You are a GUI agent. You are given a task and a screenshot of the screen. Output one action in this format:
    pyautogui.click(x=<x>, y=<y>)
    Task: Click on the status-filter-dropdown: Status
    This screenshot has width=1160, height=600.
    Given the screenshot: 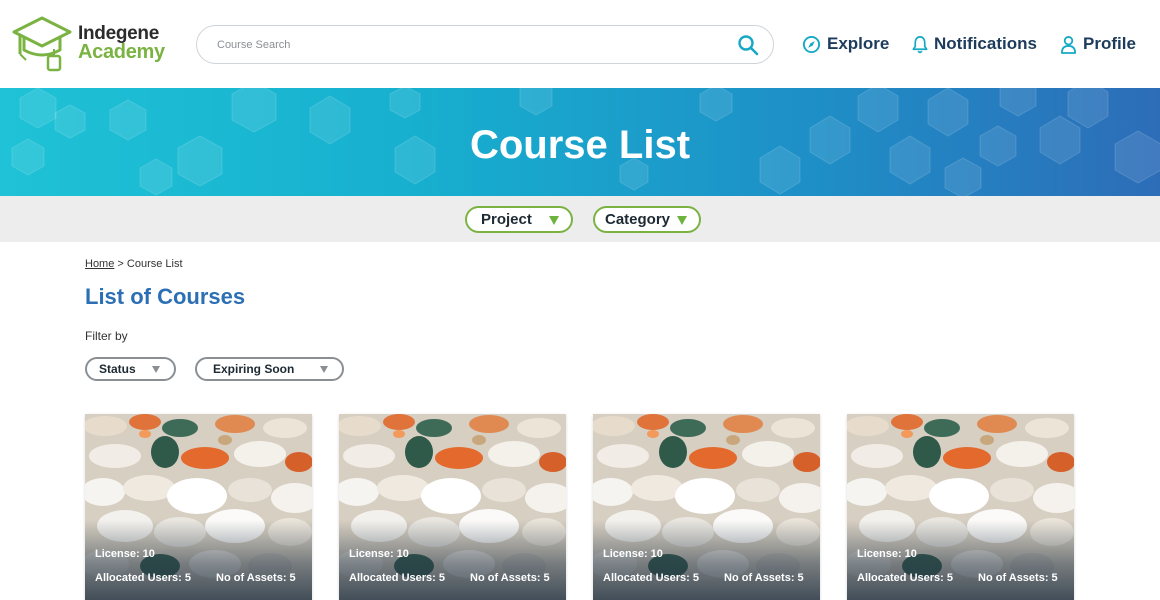 What is the action you would take?
    pyautogui.click(x=130, y=369)
    